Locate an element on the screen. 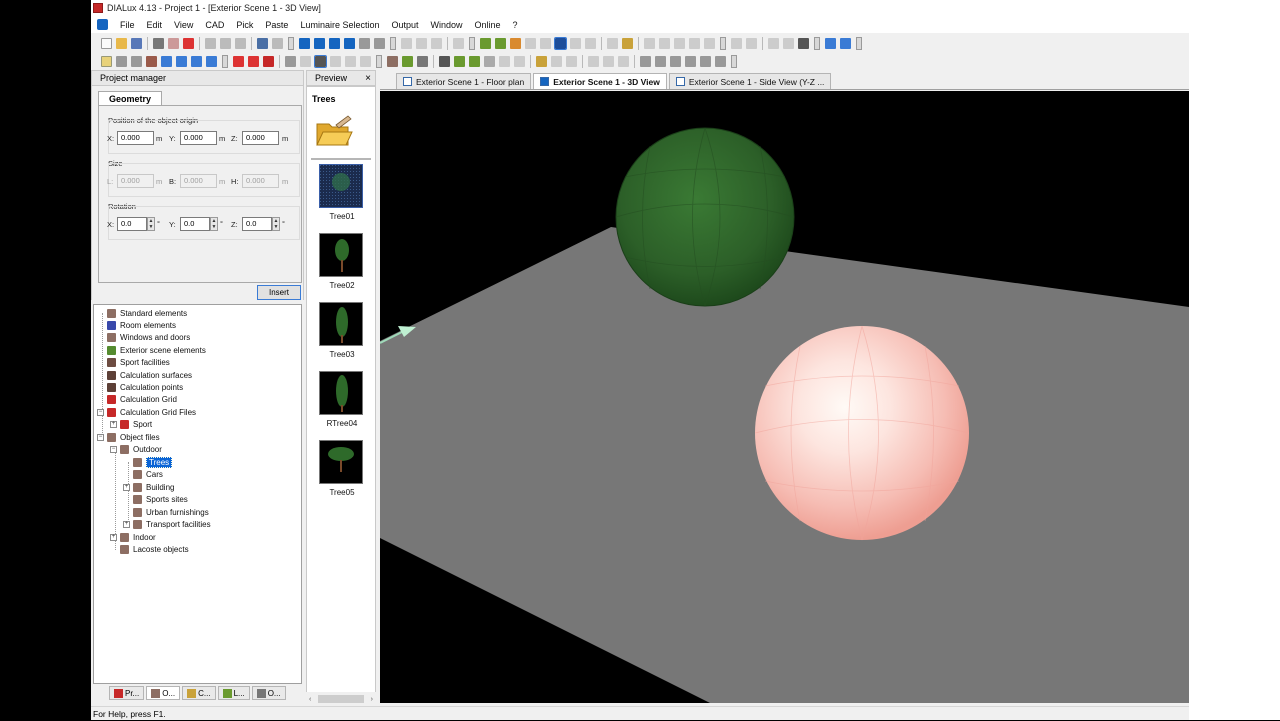 The image size is (1280, 721). thumb-tree05 is located at coordinates (341, 462).